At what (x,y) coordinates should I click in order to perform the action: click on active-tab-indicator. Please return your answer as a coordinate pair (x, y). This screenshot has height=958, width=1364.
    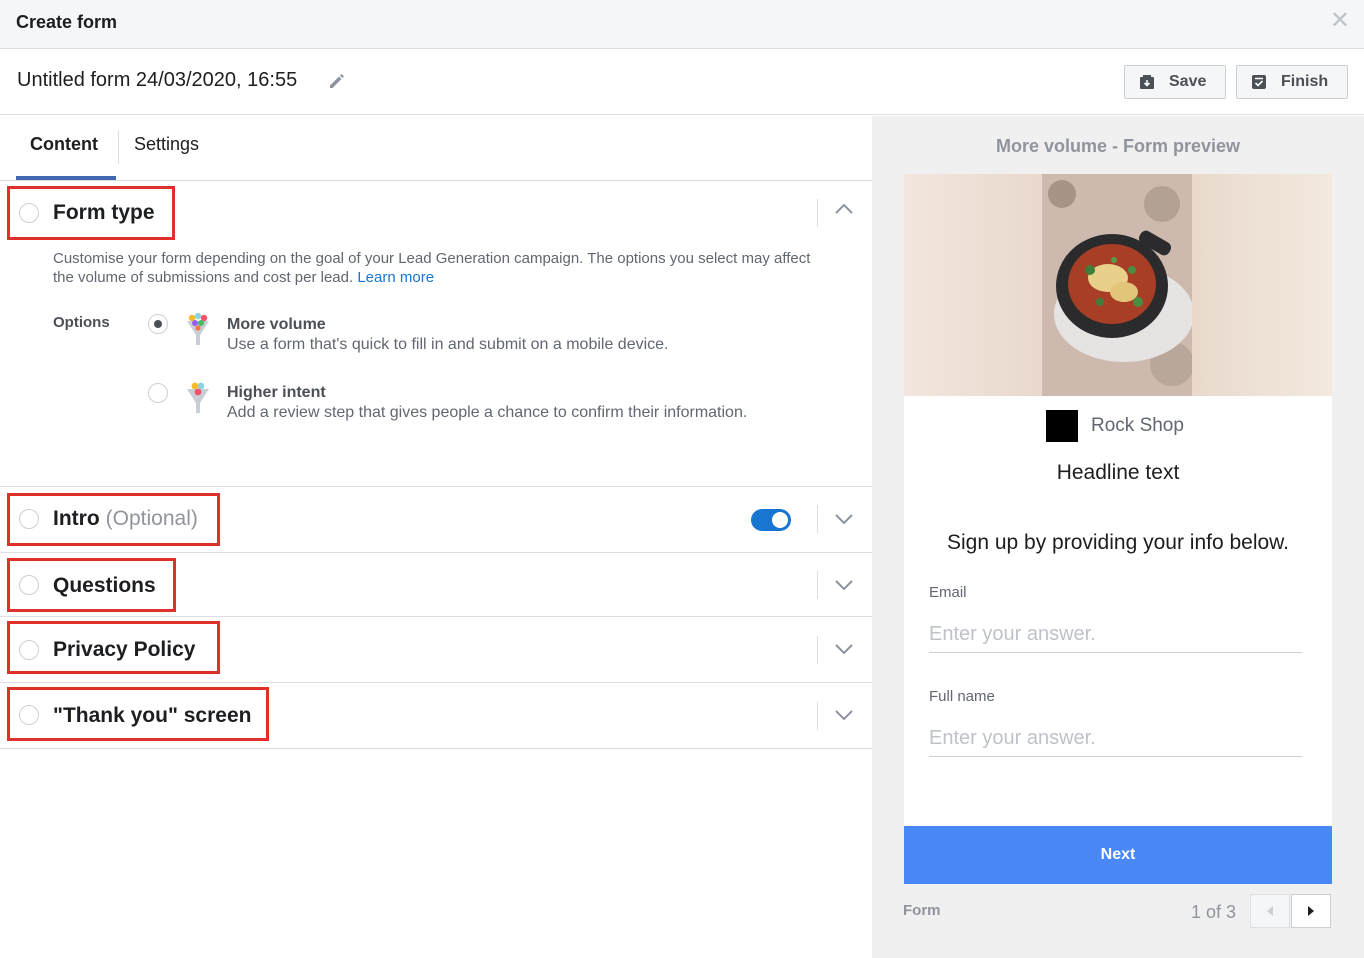
    Looking at the image, I should click on (66, 178).